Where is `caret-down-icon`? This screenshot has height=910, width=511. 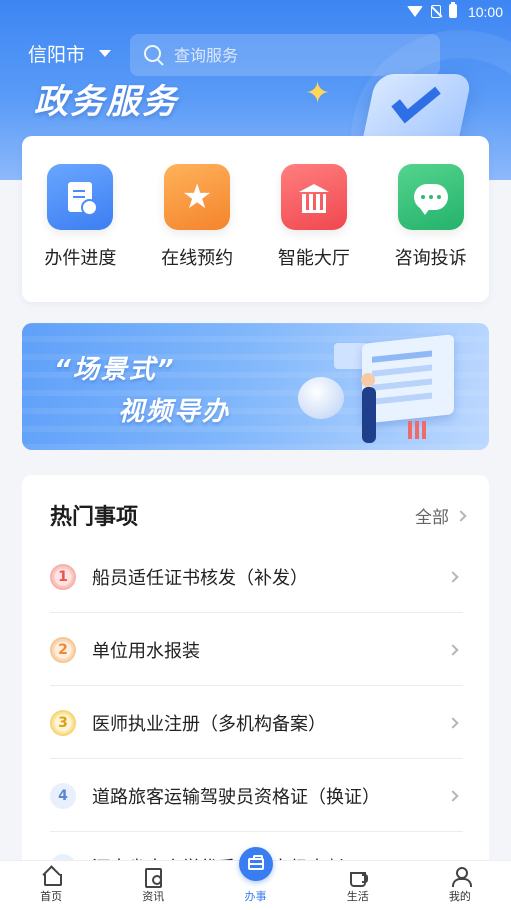
caret-down-icon is located at coordinates (105, 53).